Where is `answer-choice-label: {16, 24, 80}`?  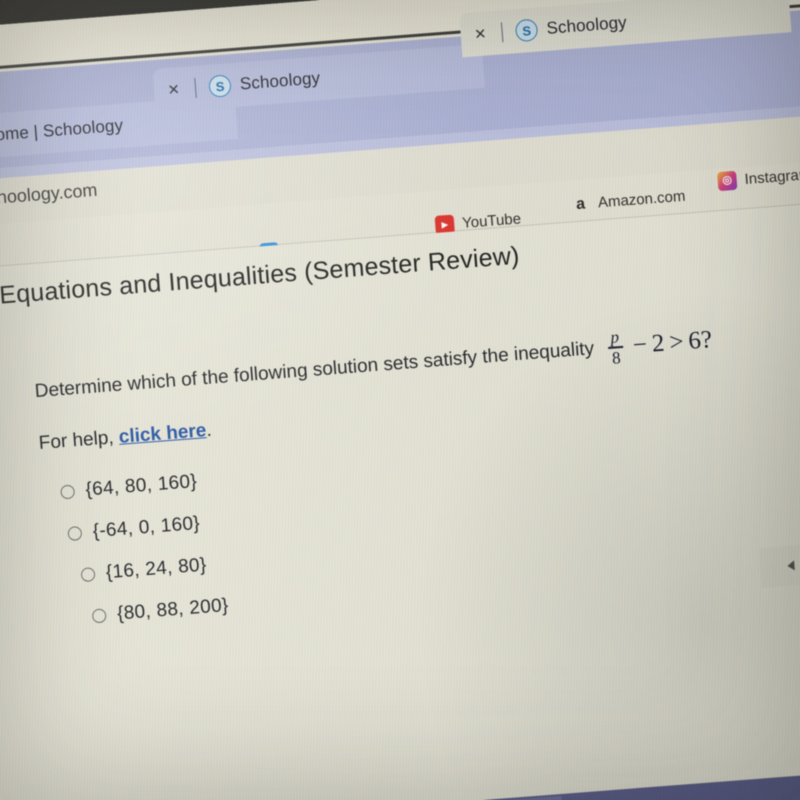
answer-choice-label: {16, 24, 80} is located at coordinates (156, 569).